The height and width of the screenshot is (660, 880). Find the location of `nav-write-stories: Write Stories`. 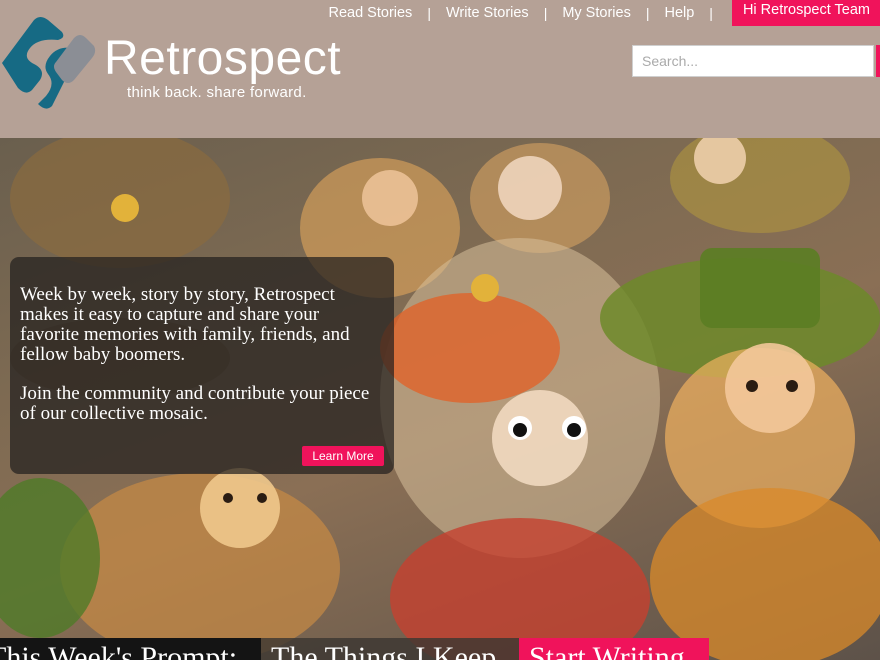

nav-write-stories: Write Stories is located at coordinates (487, 13).